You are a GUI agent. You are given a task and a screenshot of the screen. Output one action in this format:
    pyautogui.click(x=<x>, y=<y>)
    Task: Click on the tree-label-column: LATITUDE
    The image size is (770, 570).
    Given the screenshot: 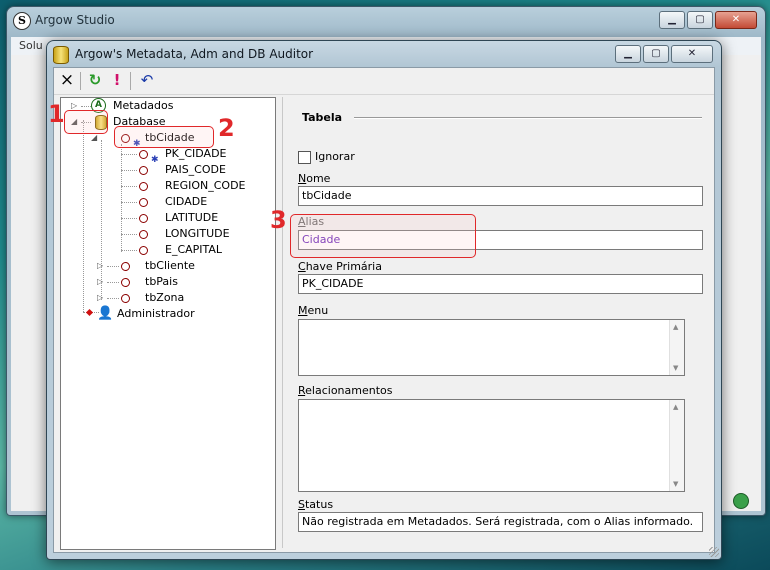 What is the action you would take?
    pyautogui.click(x=192, y=217)
    